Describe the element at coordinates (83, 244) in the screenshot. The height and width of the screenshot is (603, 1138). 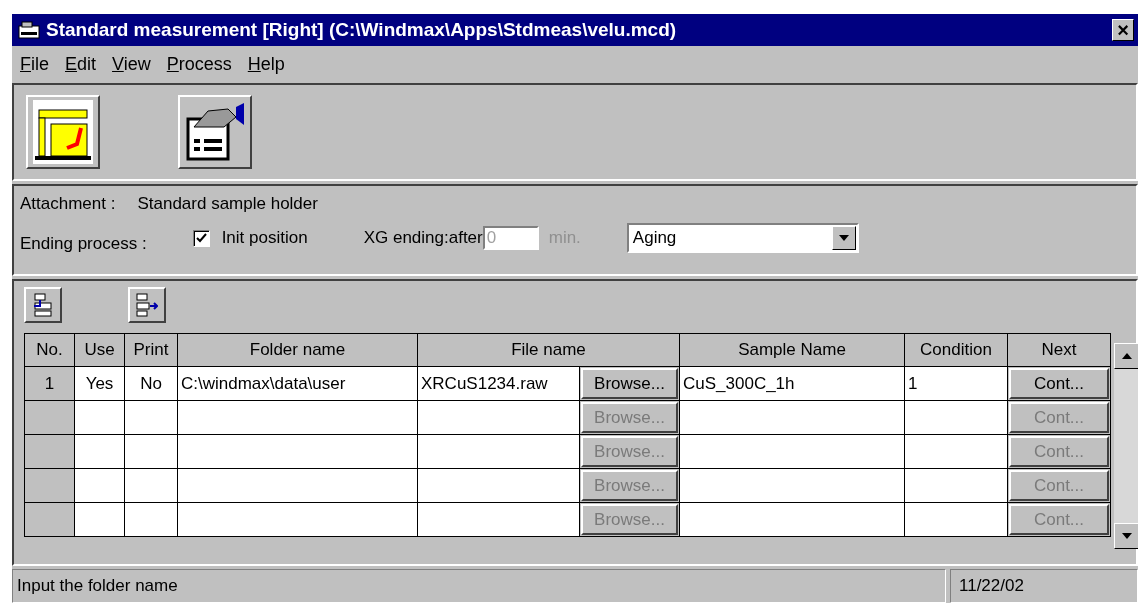
I see `ending-process-label: Ending process :` at that location.